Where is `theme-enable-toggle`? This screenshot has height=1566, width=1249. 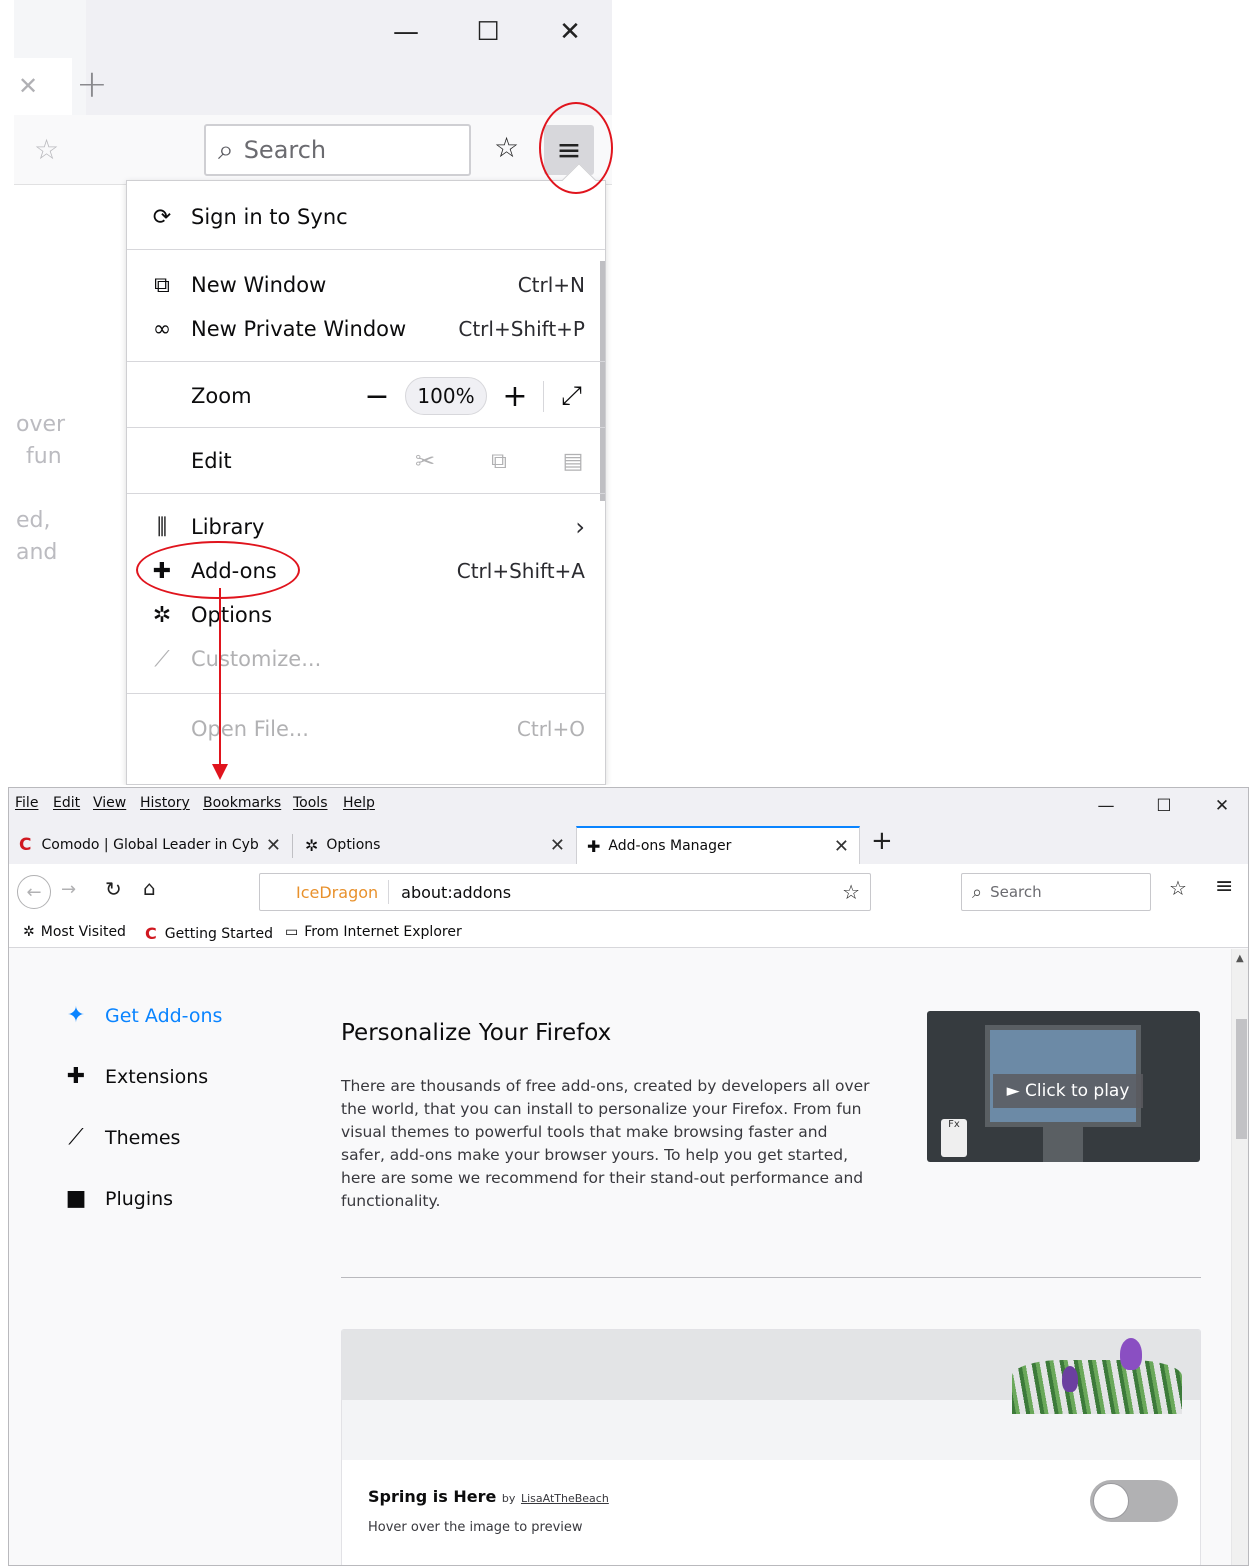 theme-enable-toggle is located at coordinates (1134, 1501).